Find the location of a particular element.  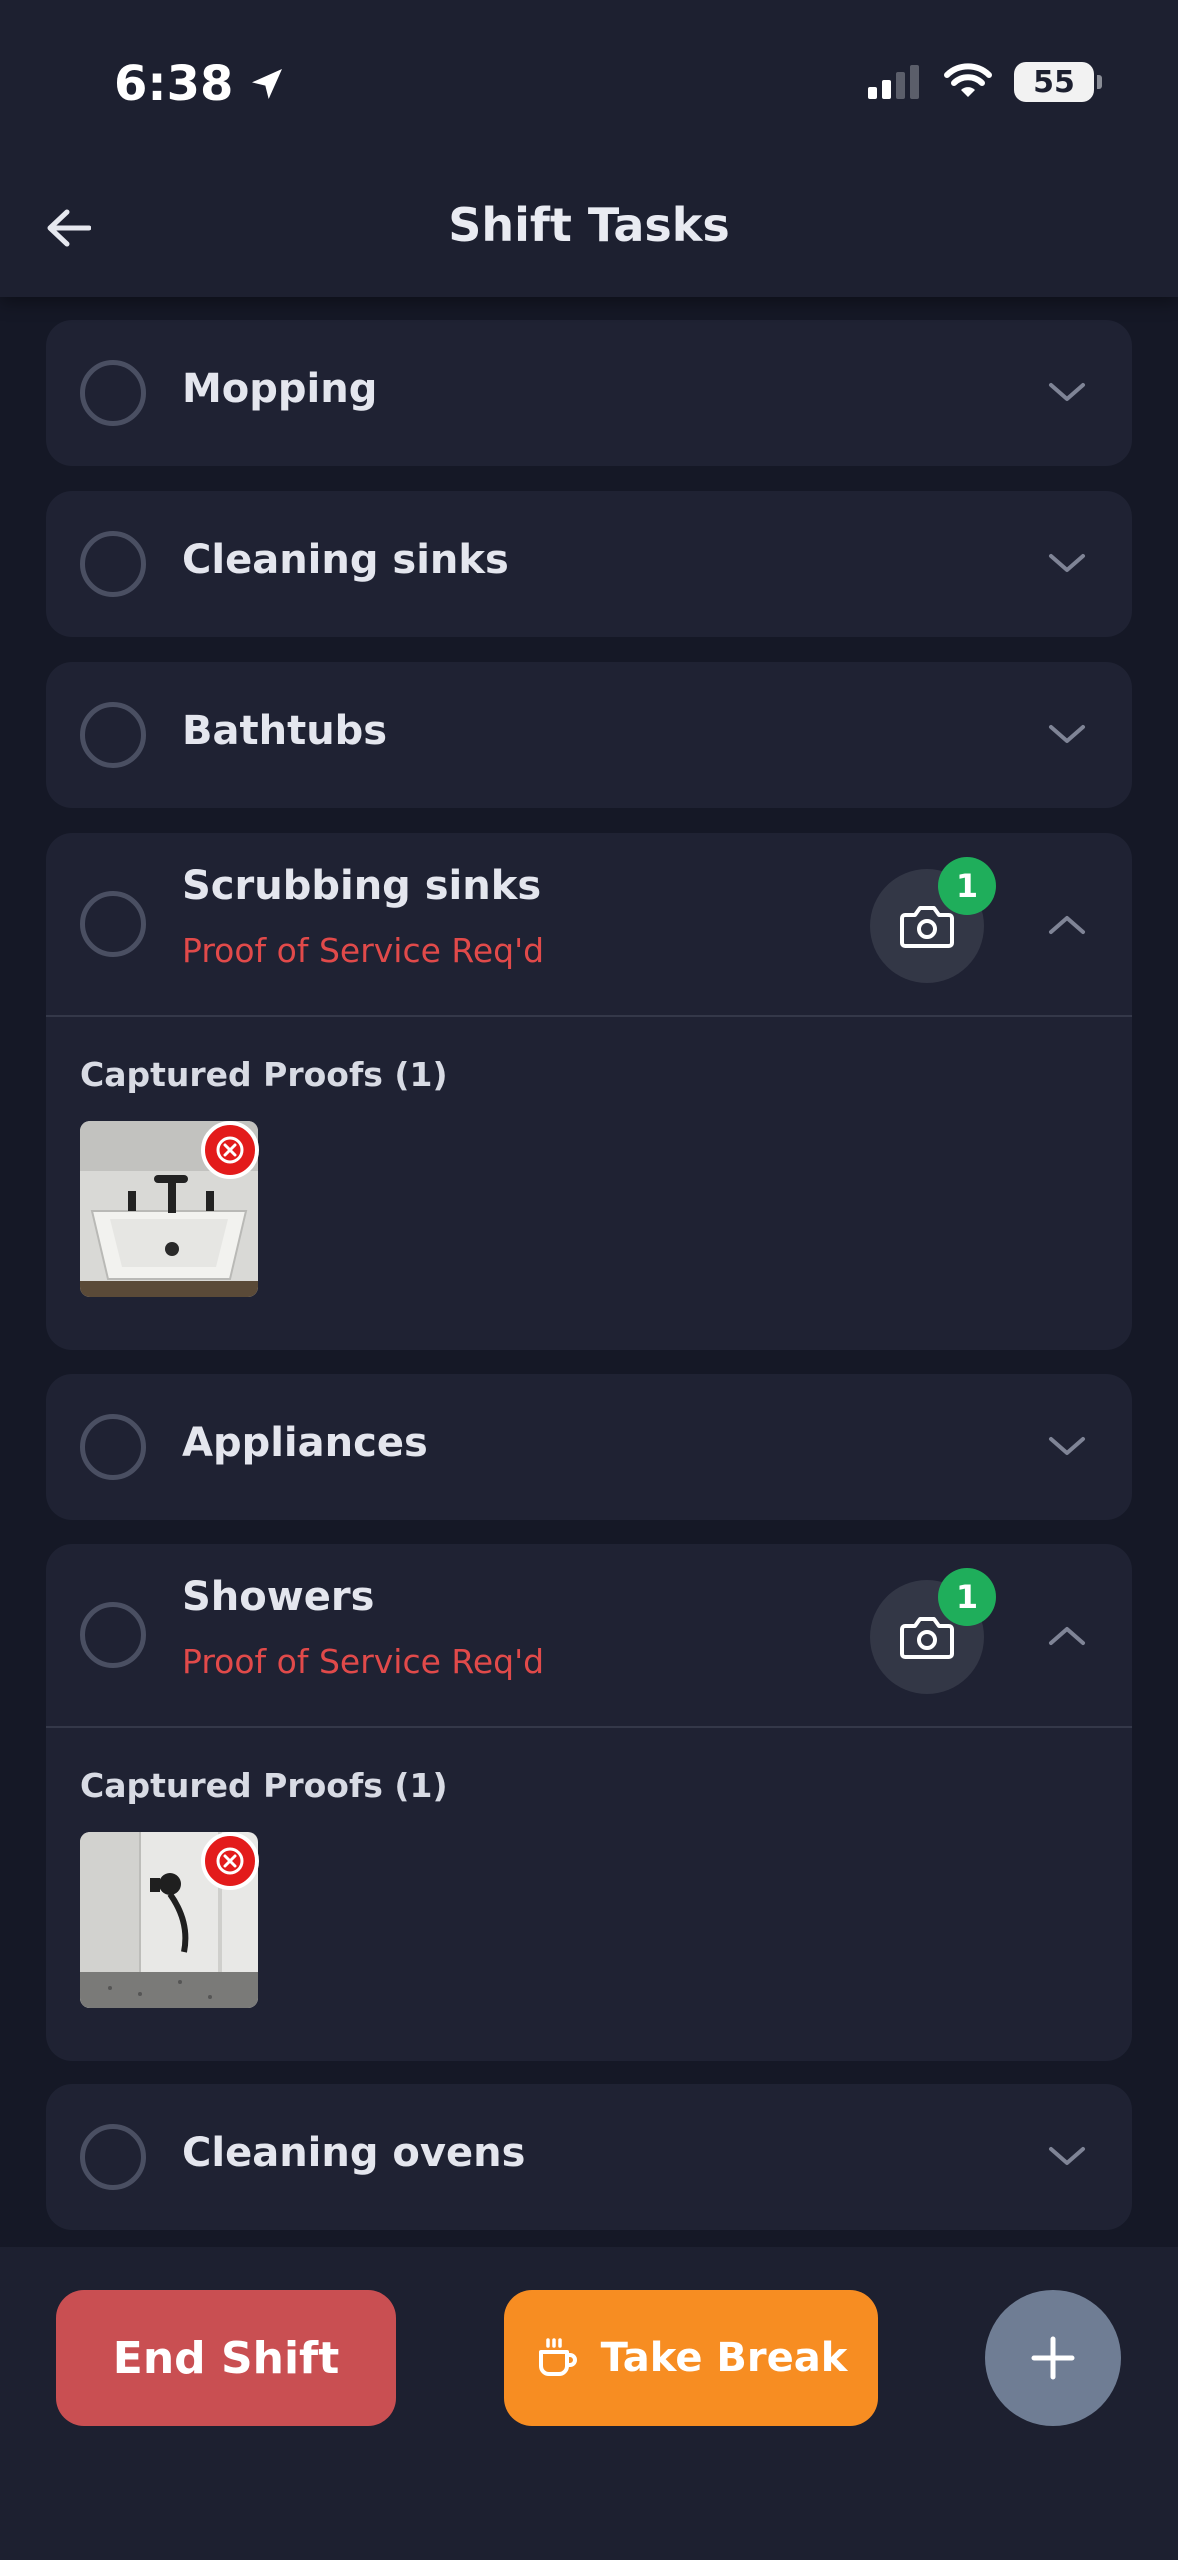

take-break-button: Take Break is located at coordinates (691, 2358).